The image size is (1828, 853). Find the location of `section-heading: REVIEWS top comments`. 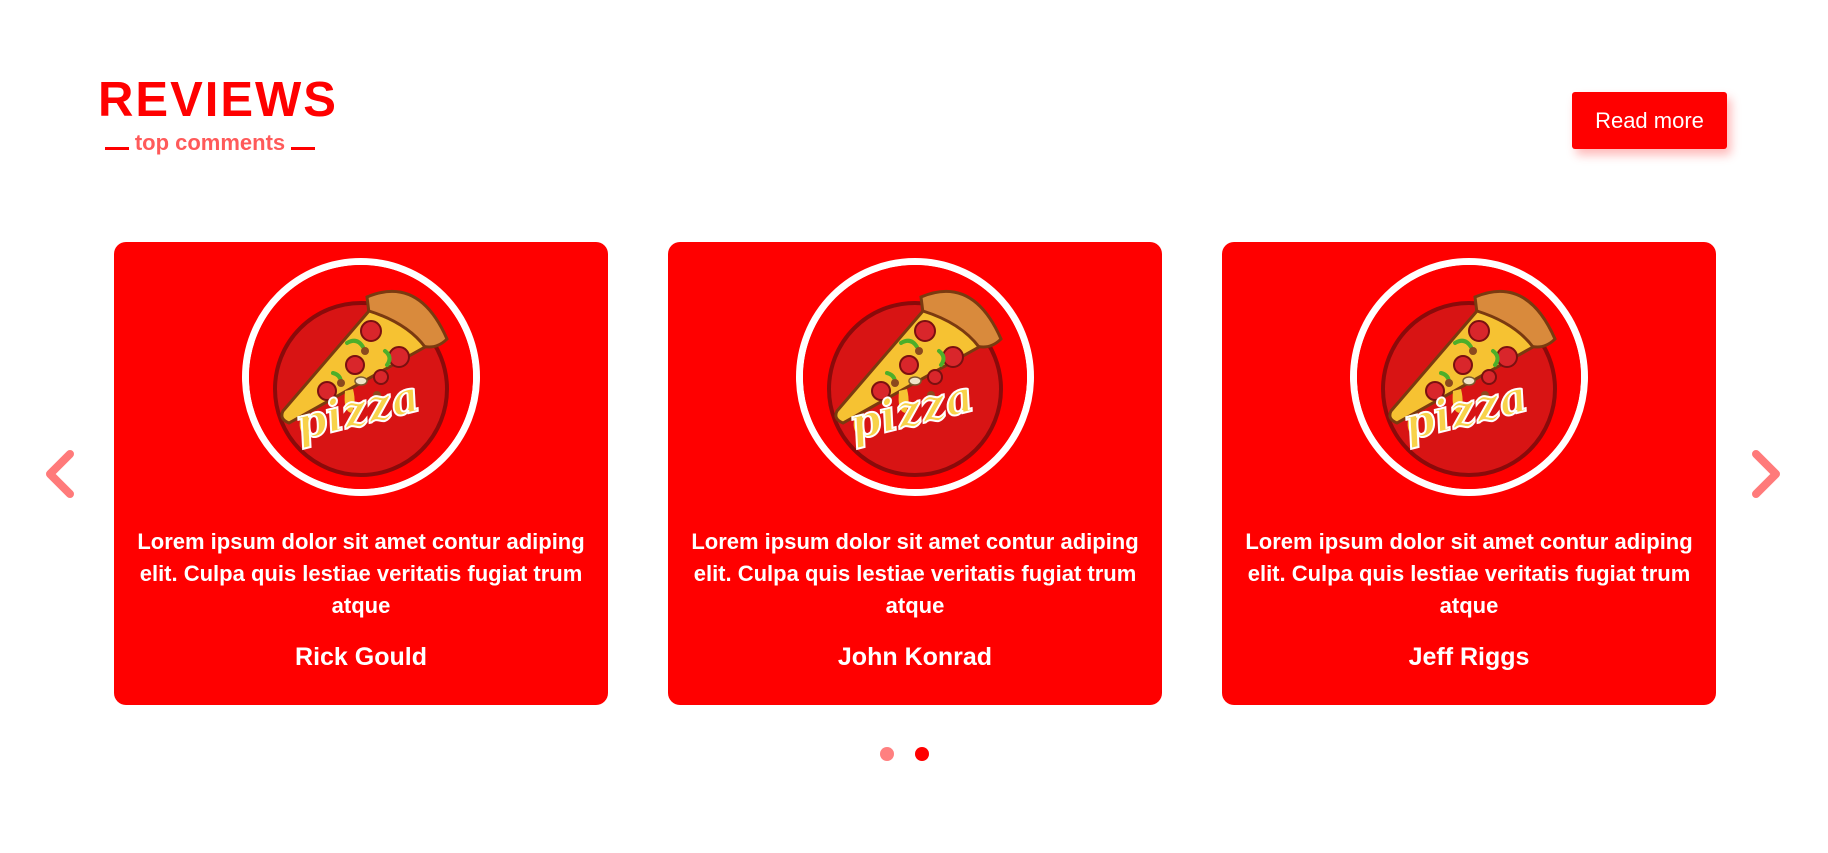

section-heading: REVIEWS top comments is located at coordinates (218, 114).